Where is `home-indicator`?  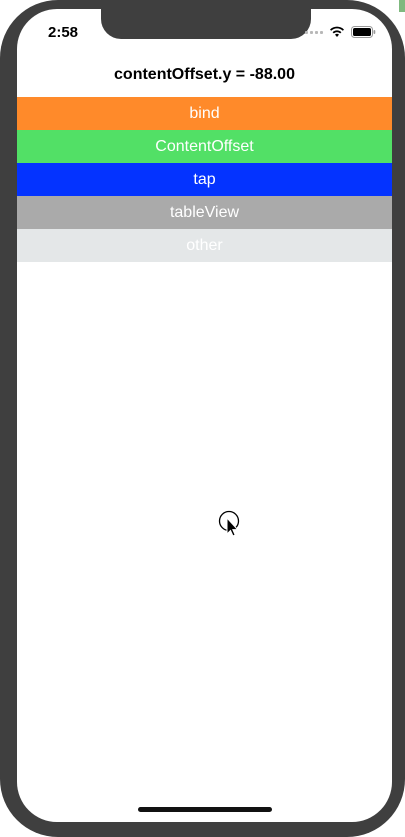 home-indicator is located at coordinates (205, 809).